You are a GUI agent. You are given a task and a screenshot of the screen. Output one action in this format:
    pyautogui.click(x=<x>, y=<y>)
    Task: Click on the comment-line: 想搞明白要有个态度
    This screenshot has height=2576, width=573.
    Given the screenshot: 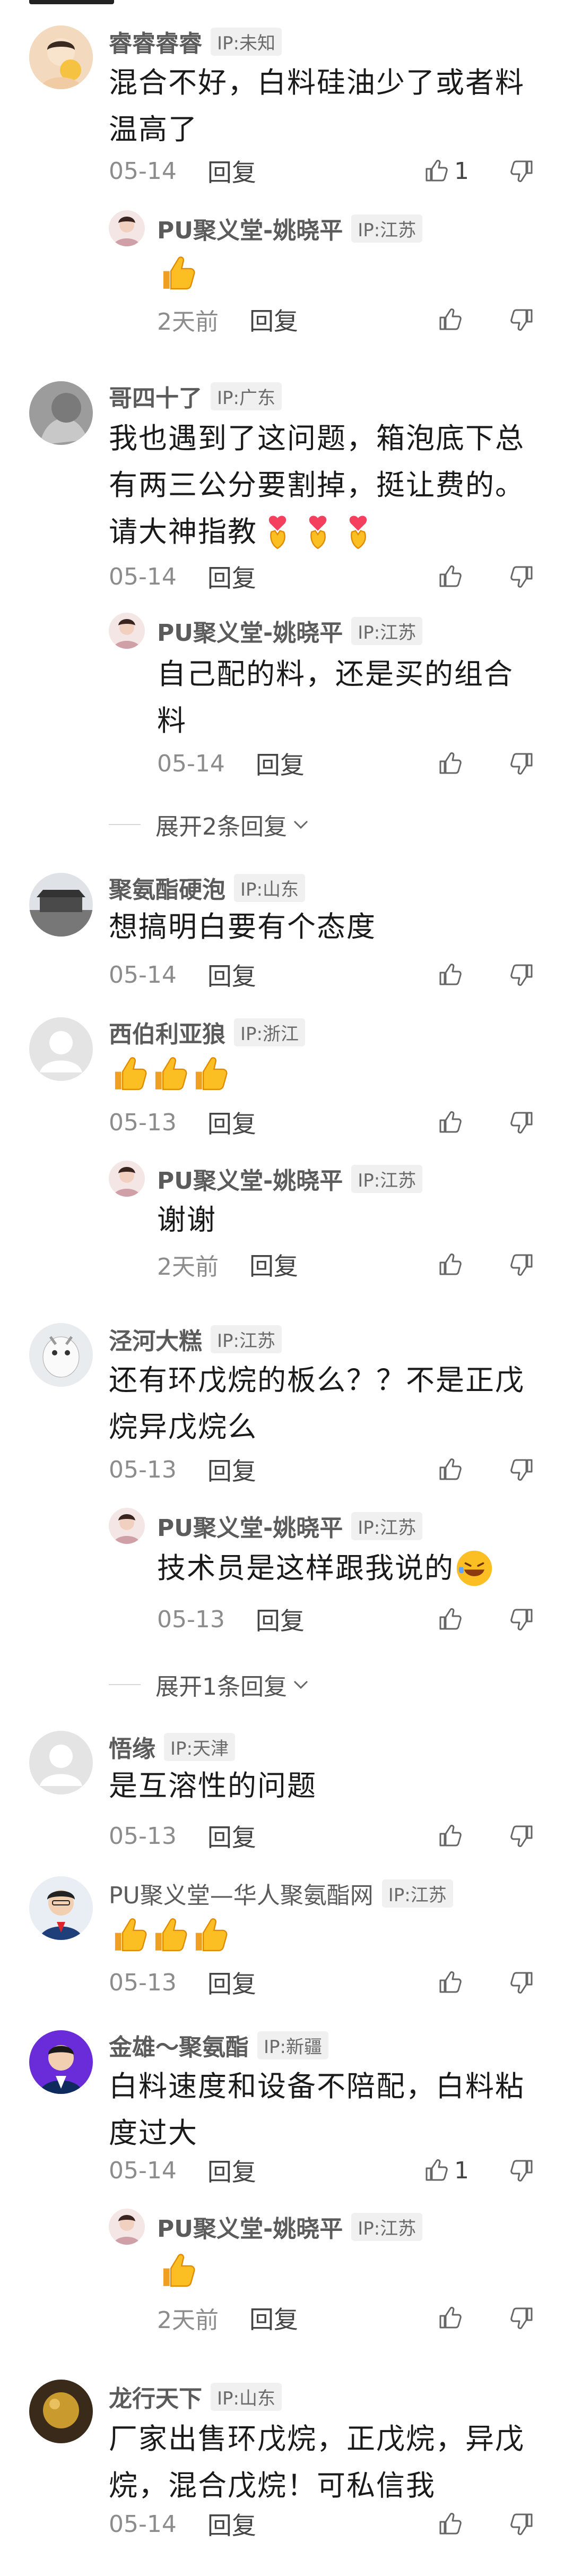 What is the action you would take?
    pyautogui.click(x=242, y=927)
    